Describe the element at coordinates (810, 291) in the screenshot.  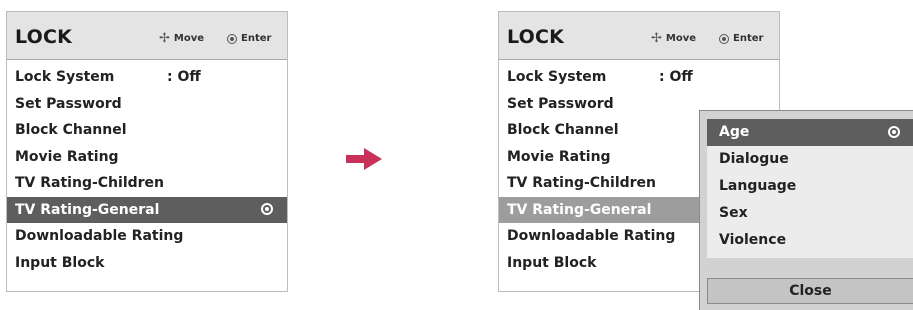
I see `close-button: Close` at that location.